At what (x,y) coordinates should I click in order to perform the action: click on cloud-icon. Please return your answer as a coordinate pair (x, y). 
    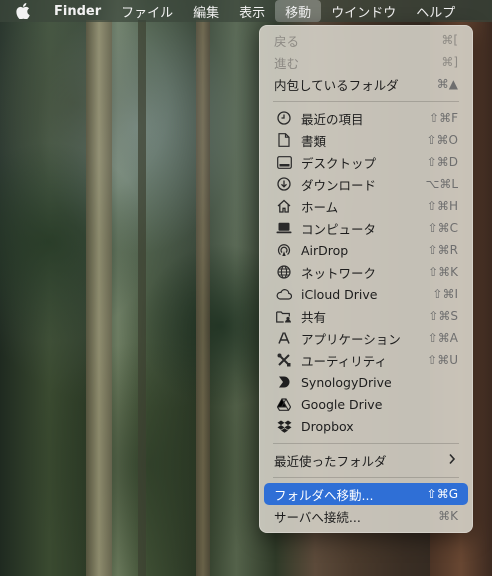
    Looking at the image, I should click on (284, 294).